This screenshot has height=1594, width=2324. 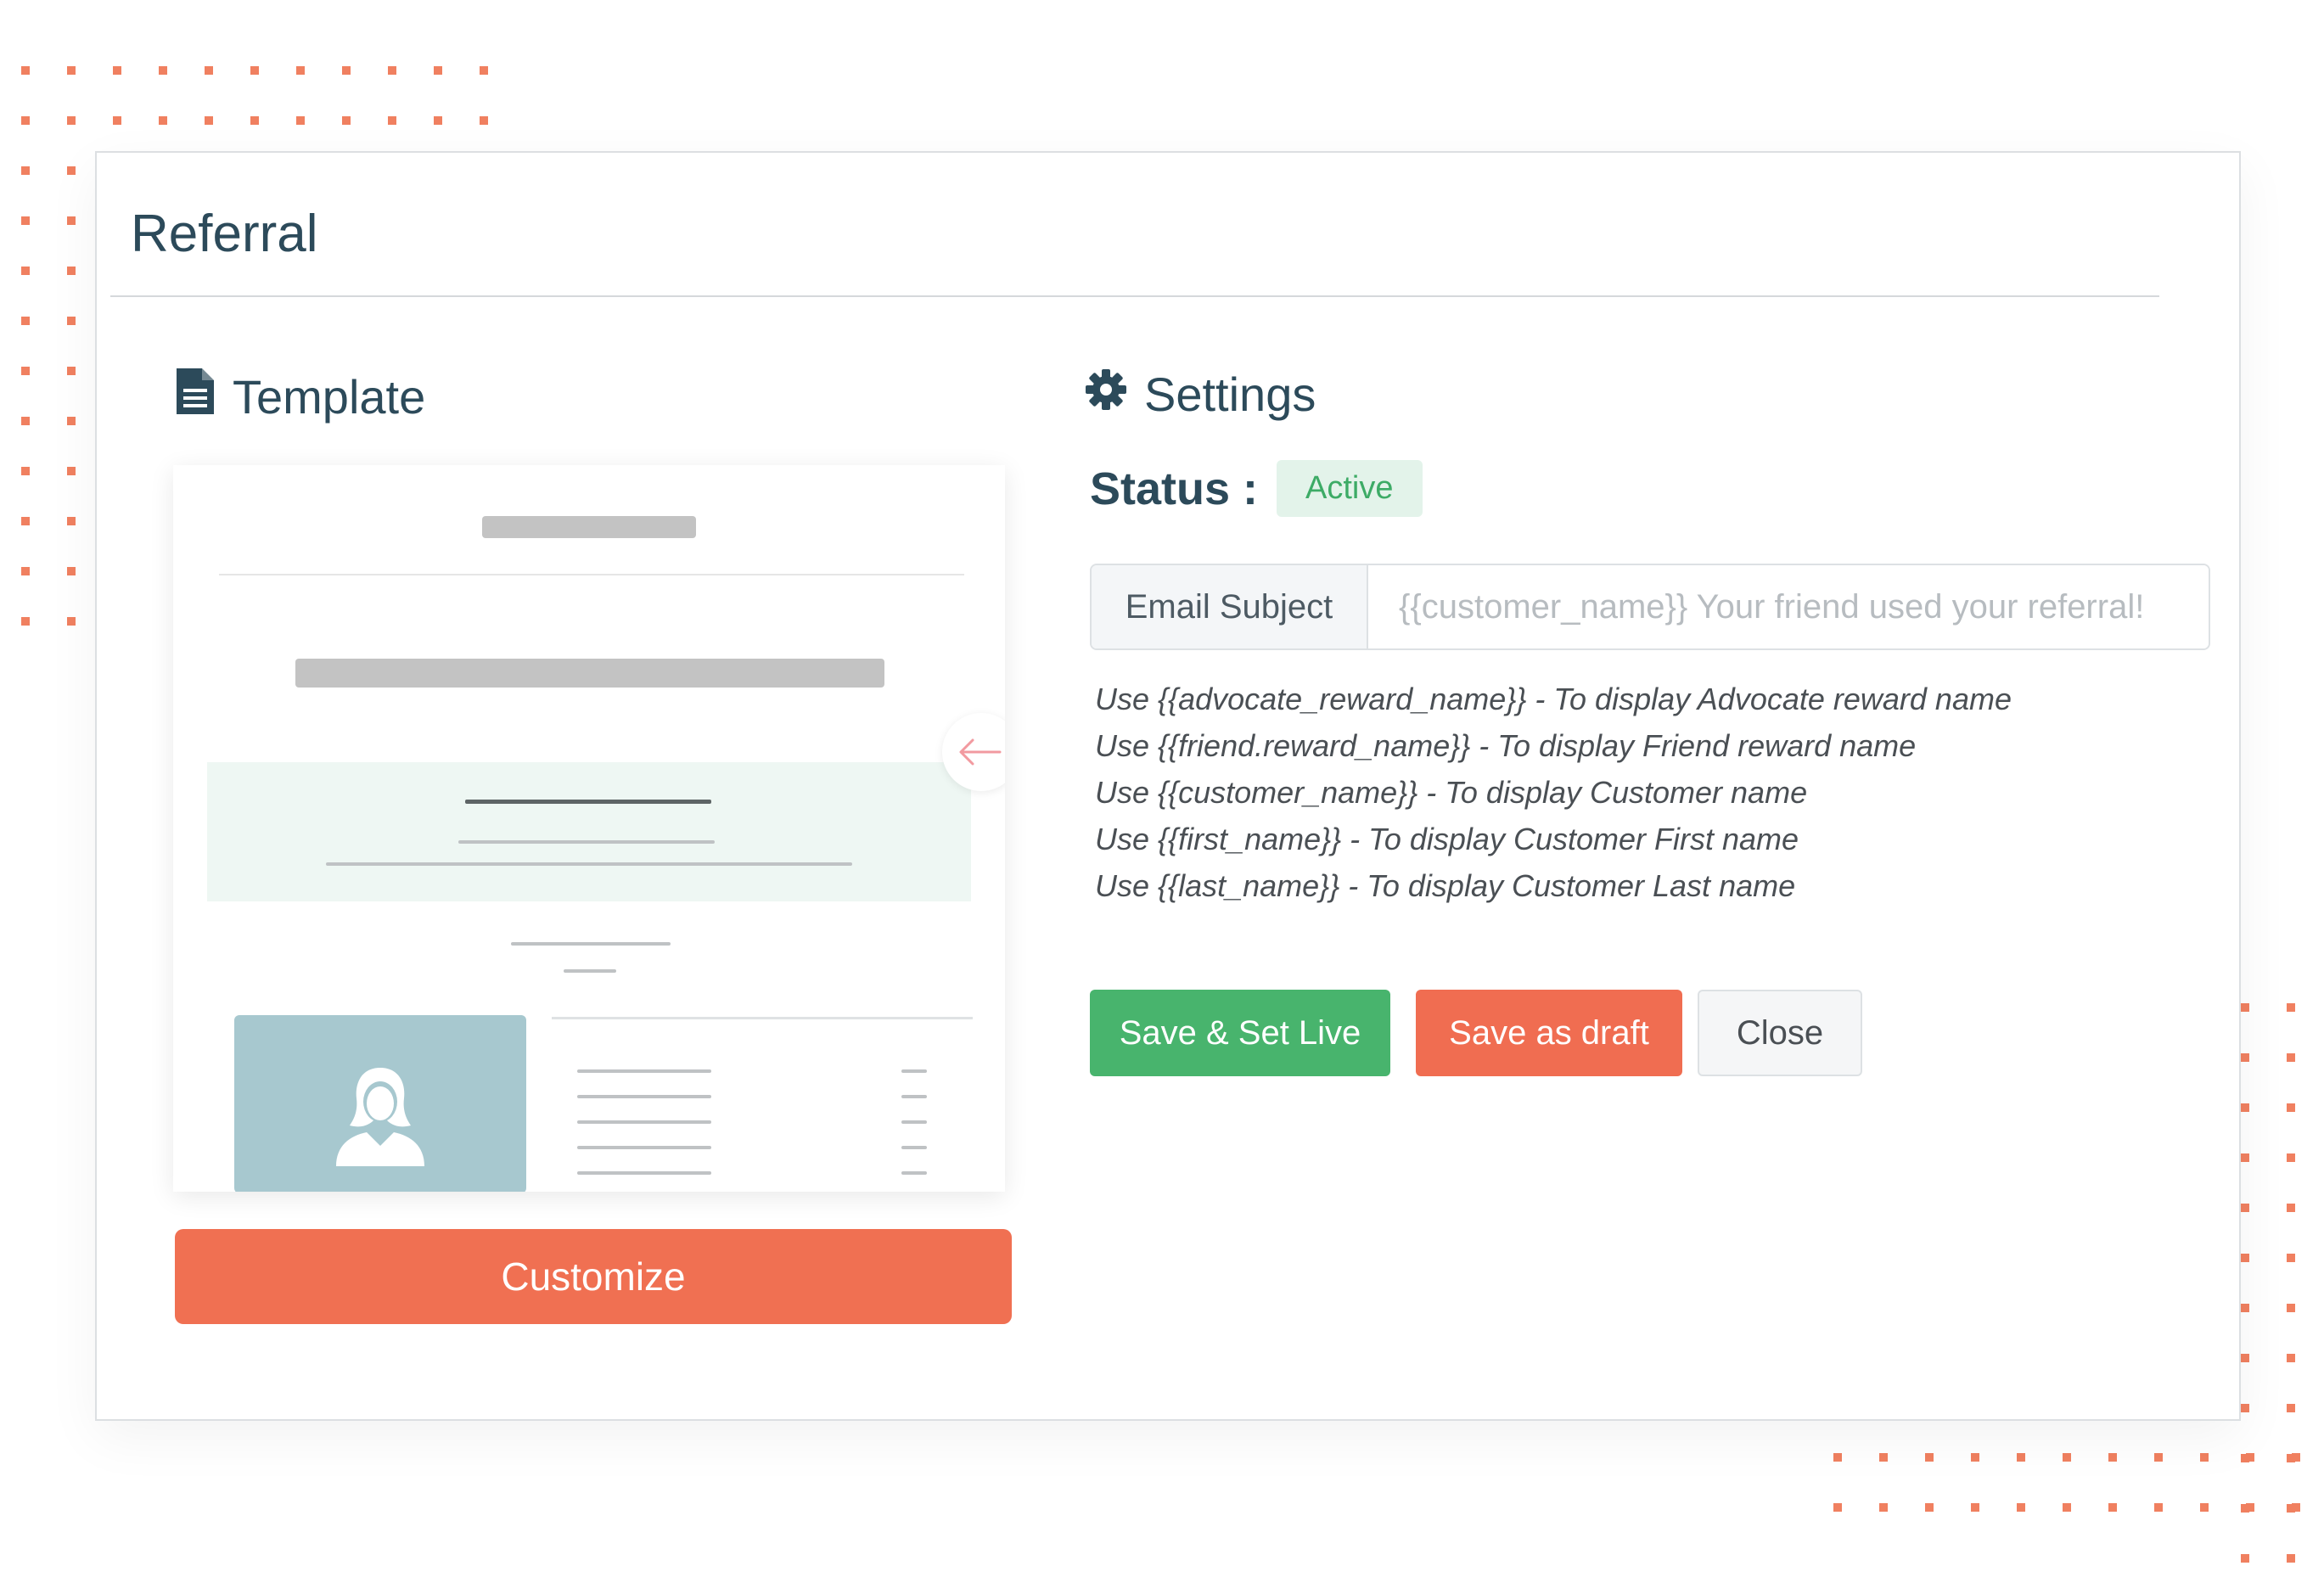 What do you see at coordinates (1230, 394) in the screenshot?
I see `settings-heading-label: Settings` at bounding box center [1230, 394].